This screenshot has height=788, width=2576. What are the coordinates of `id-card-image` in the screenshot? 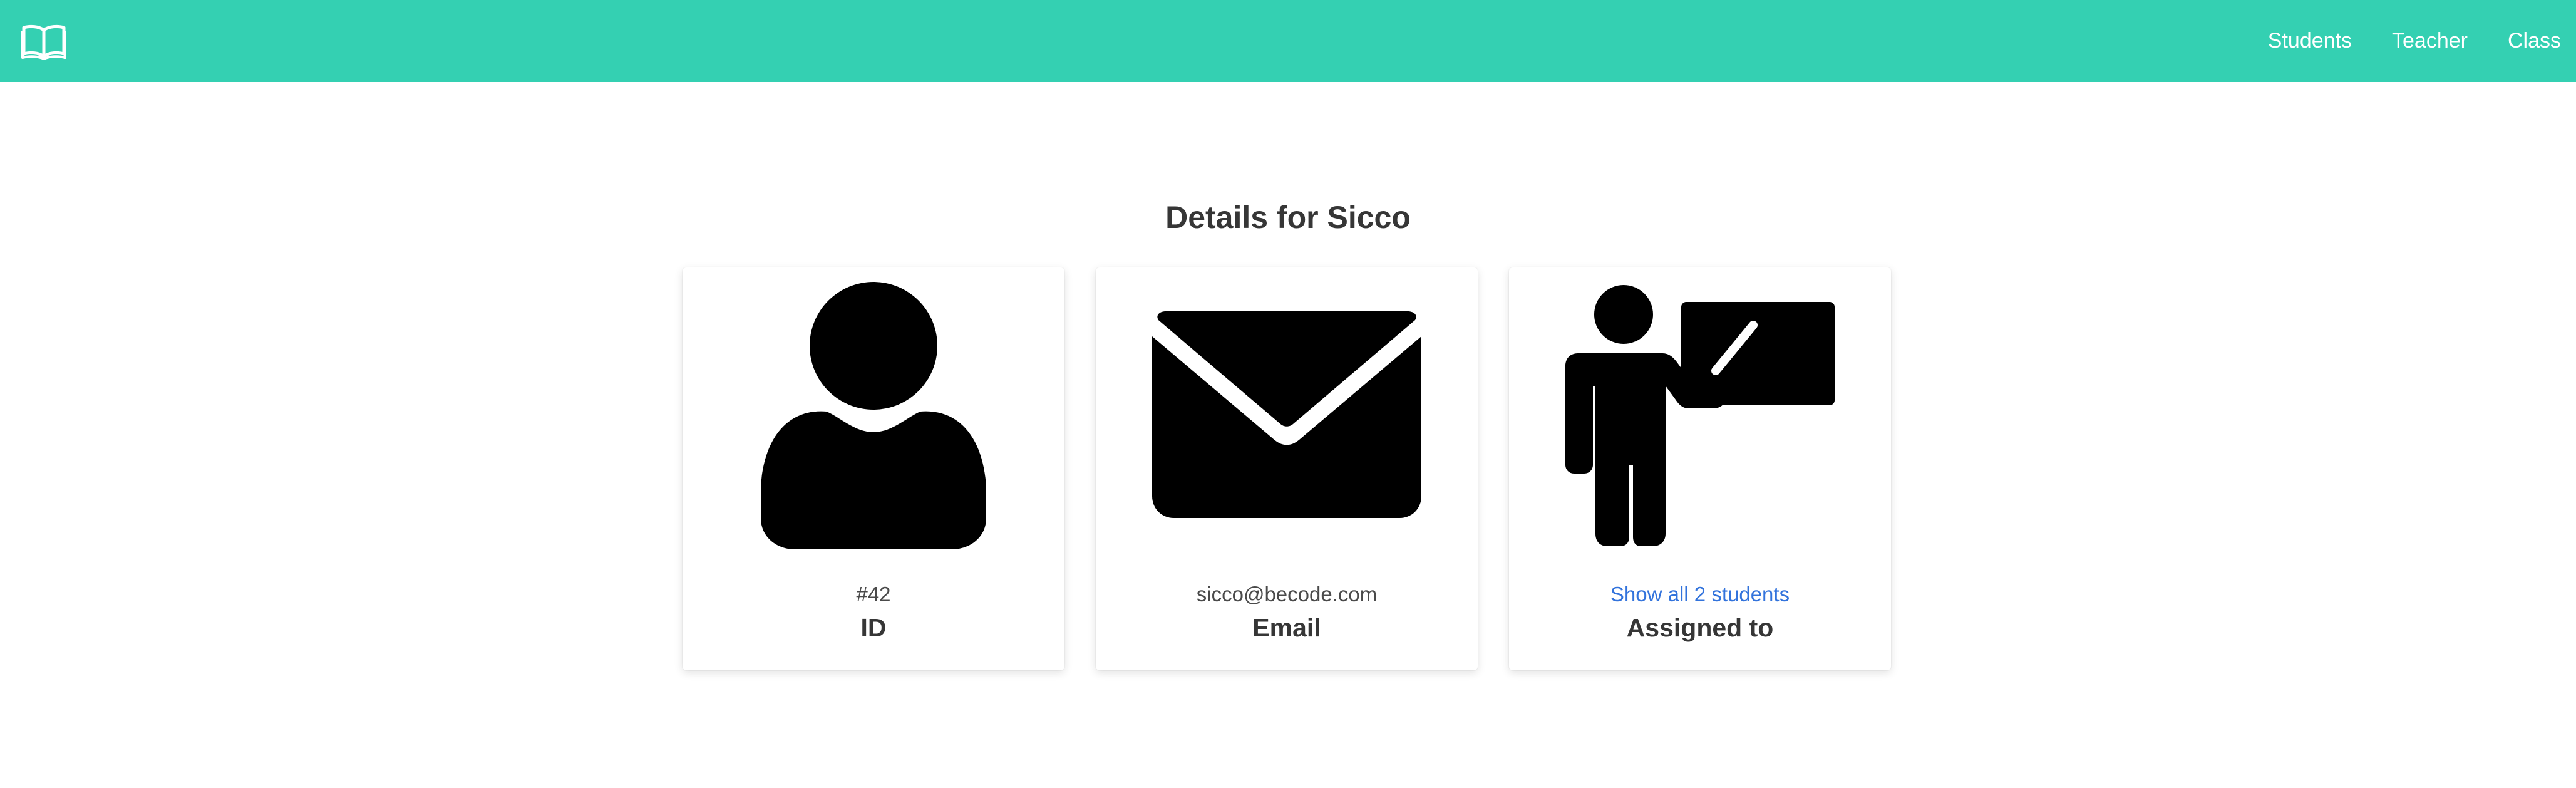 It's located at (874, 414).